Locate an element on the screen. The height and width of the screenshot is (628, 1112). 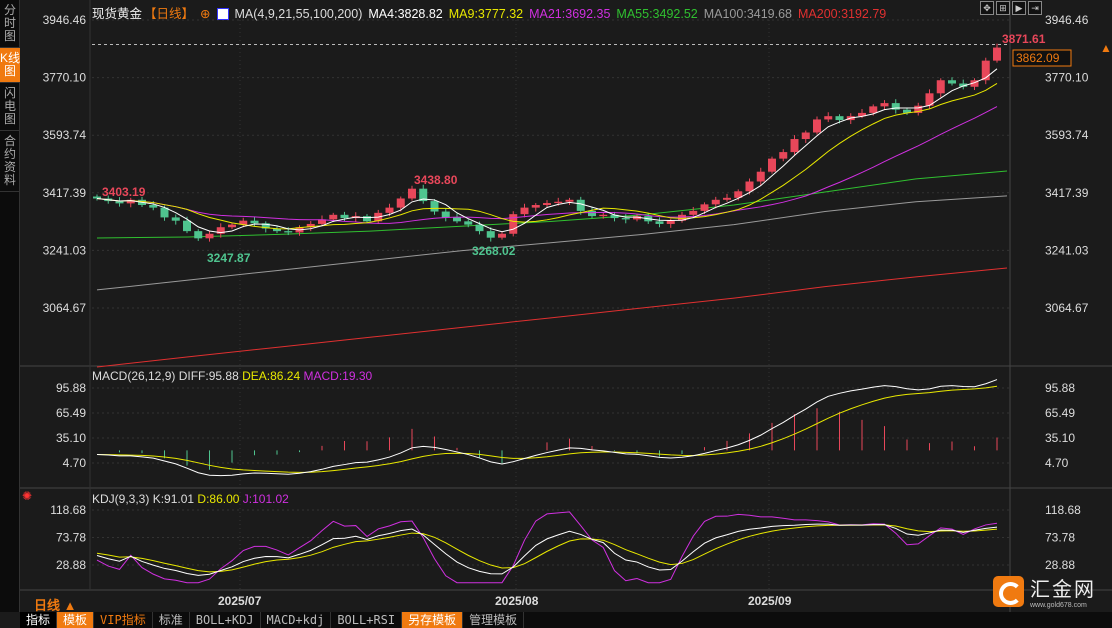
macd-tick-left: 95.88 is located at coordinates (71, 388).